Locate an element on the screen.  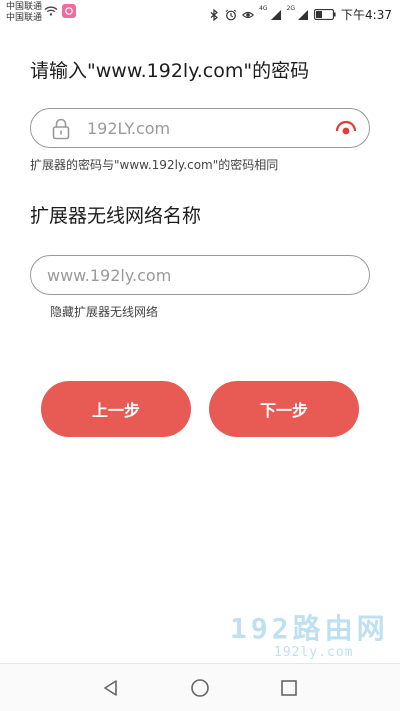
ssid-title: 扩展器无线网络名称 is located at coordinates (116, 216).